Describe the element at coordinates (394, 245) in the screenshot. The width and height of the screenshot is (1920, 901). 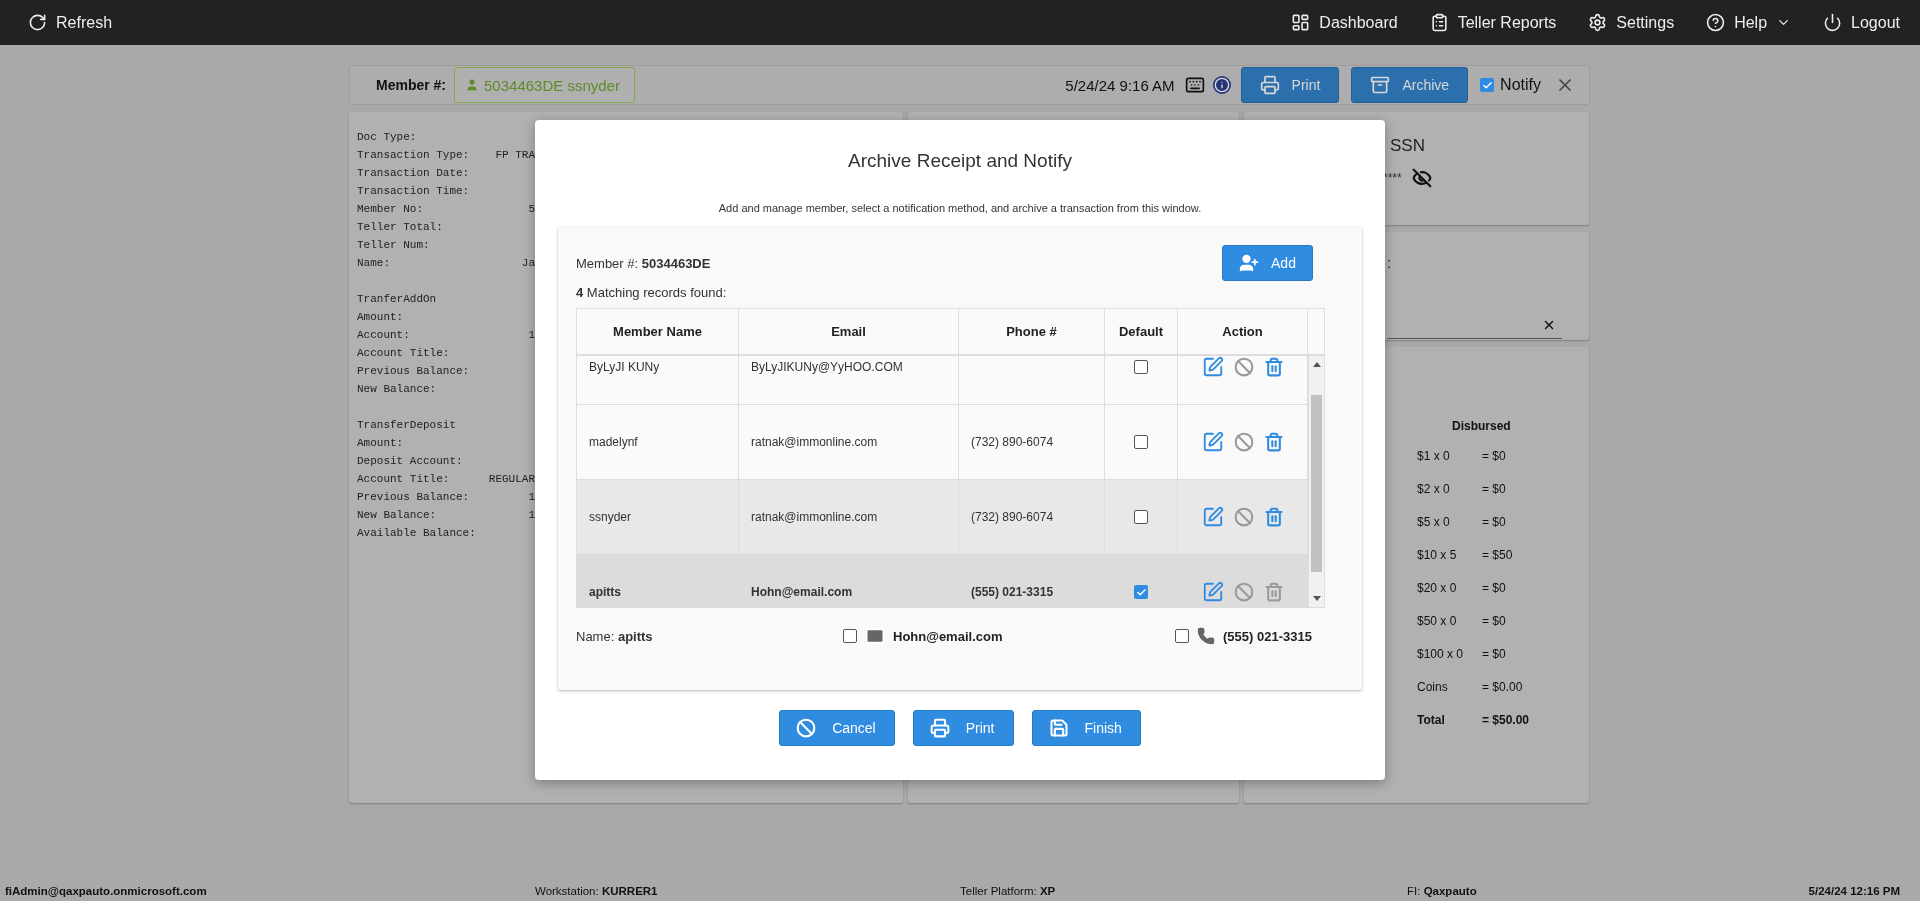
I see `receipt-line: Teller Num:` at that location.